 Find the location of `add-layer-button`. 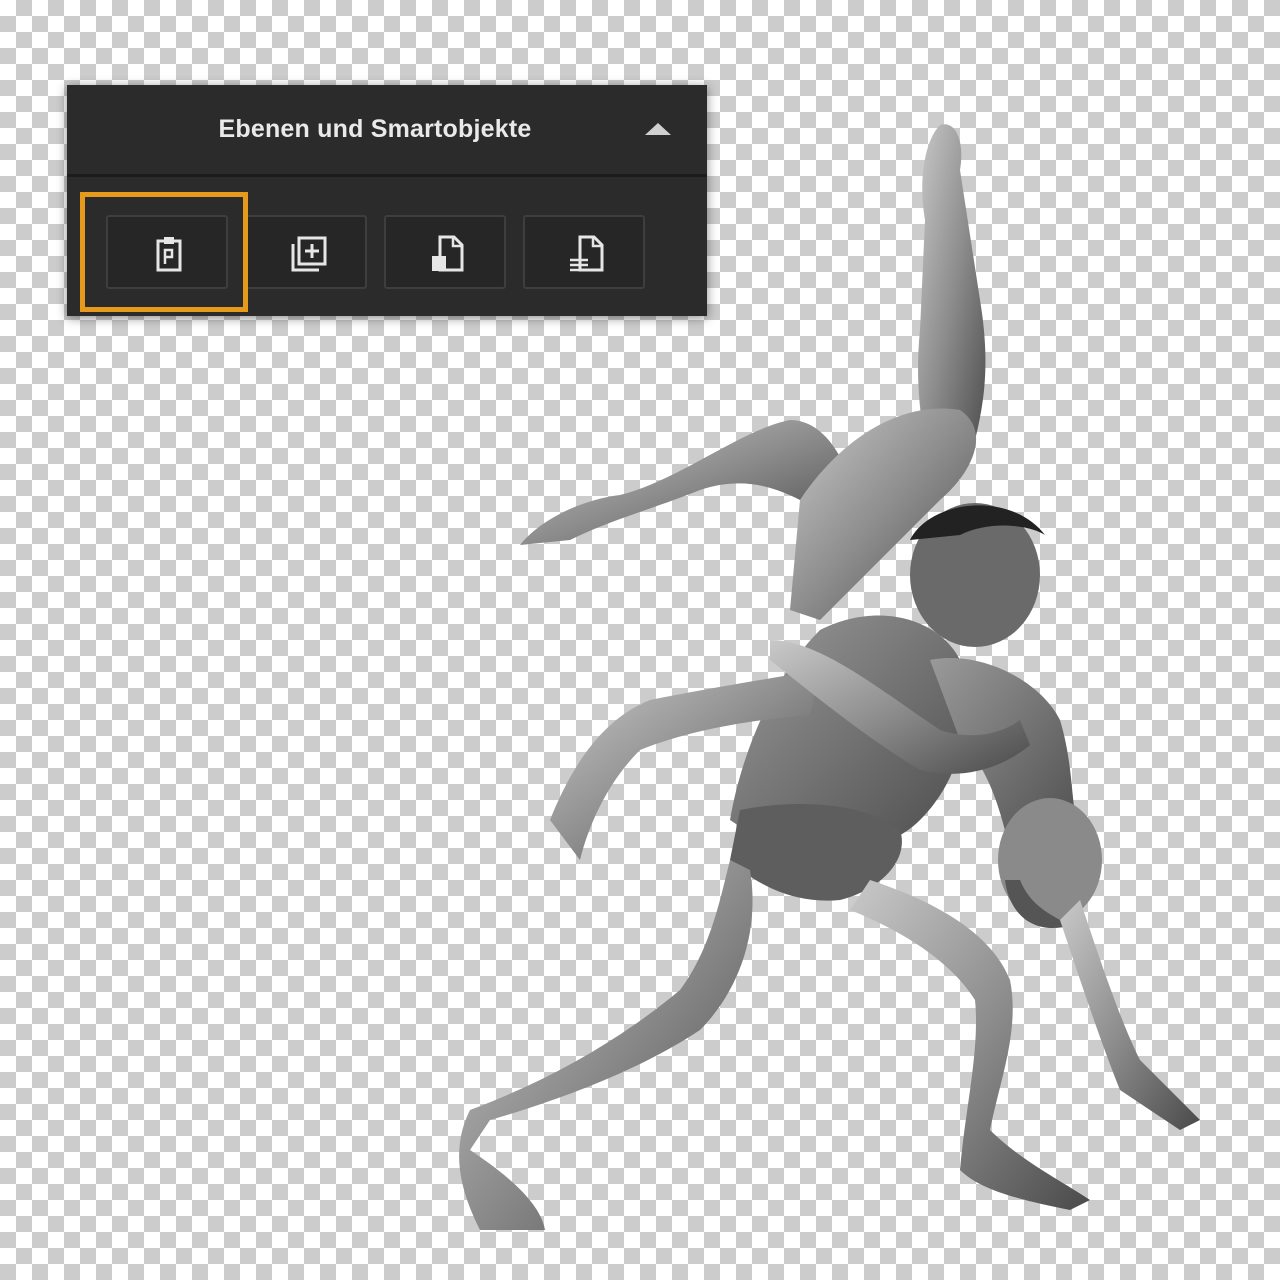

add-layer-button is located at coordinates (306, 252).